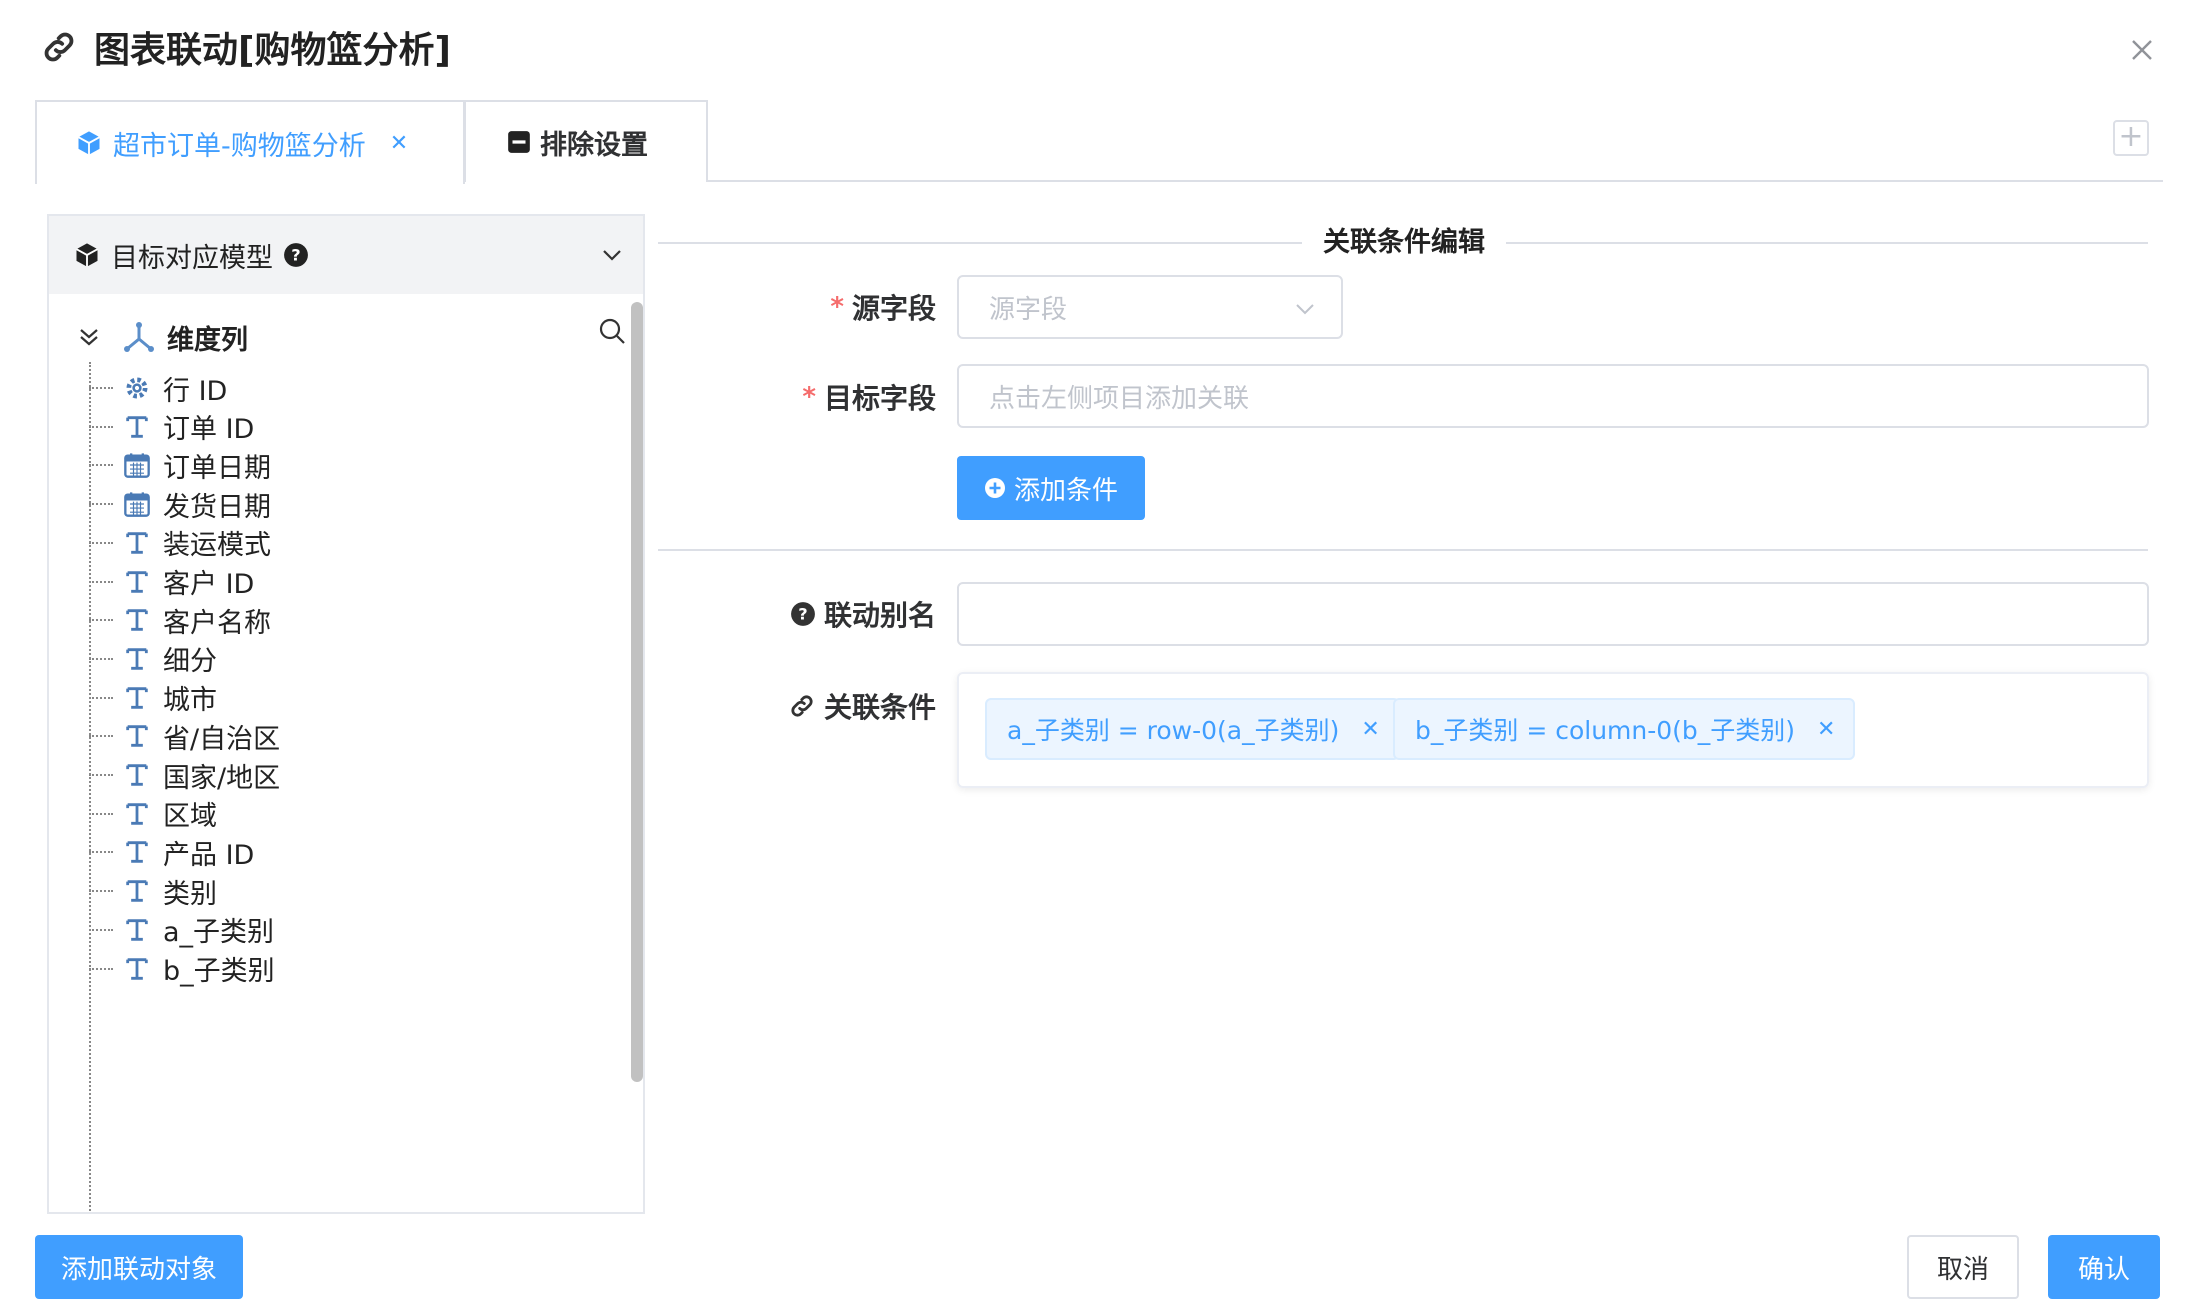 The image size is (2186, 1308). What do you see at coordinates (994, 488) in the screenshot?
I see `plus-circle-icon` at bounding box center [994, 488].